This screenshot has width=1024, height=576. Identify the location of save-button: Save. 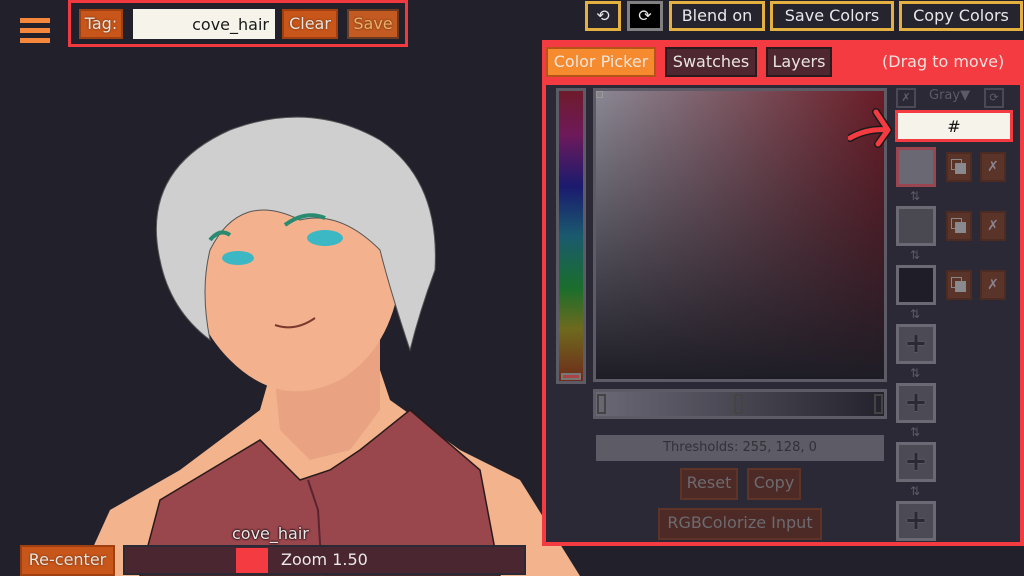
(373, 24).